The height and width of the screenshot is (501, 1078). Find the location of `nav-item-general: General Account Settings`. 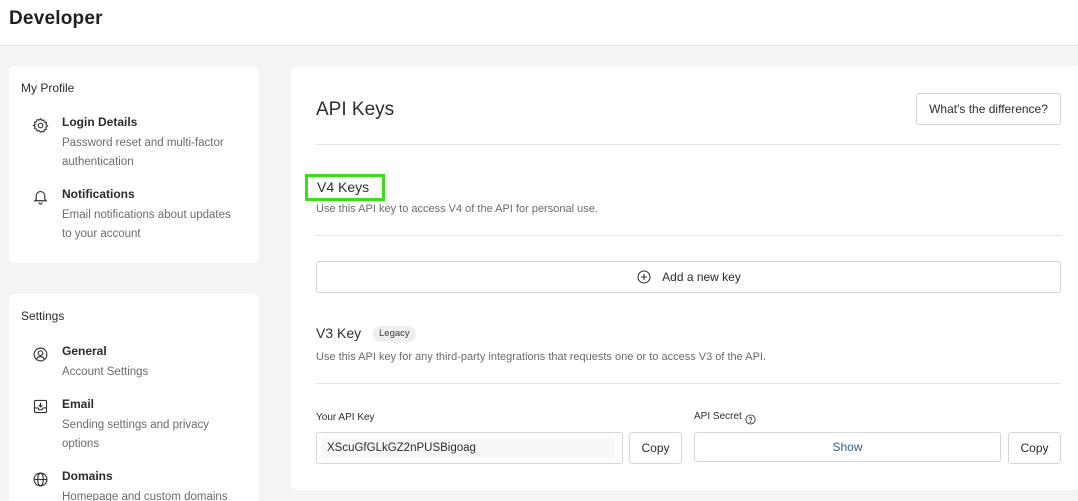

nav-item-general: General Account Settings is located at coordinates (134, 362).